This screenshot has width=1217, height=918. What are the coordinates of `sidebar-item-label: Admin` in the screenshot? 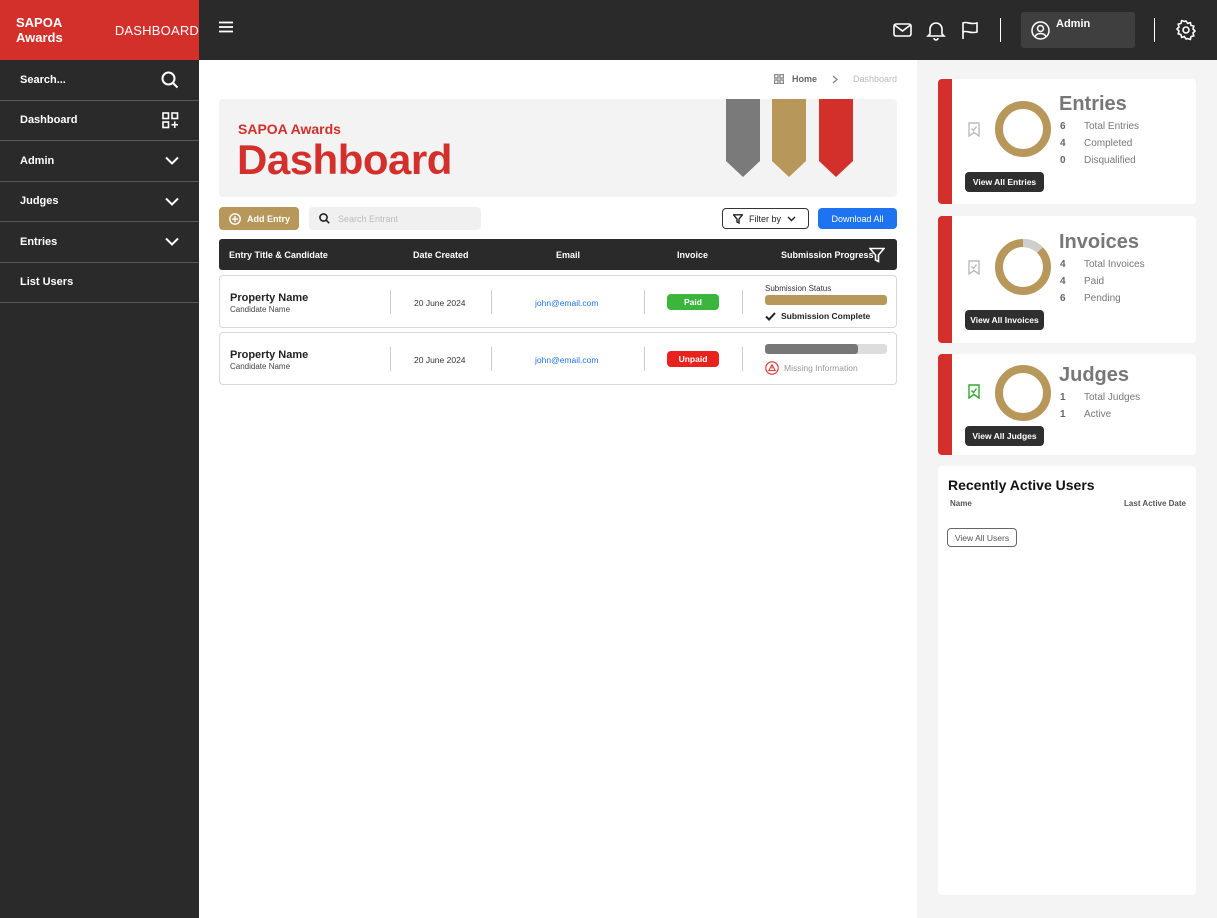 It's located at (37, 160).